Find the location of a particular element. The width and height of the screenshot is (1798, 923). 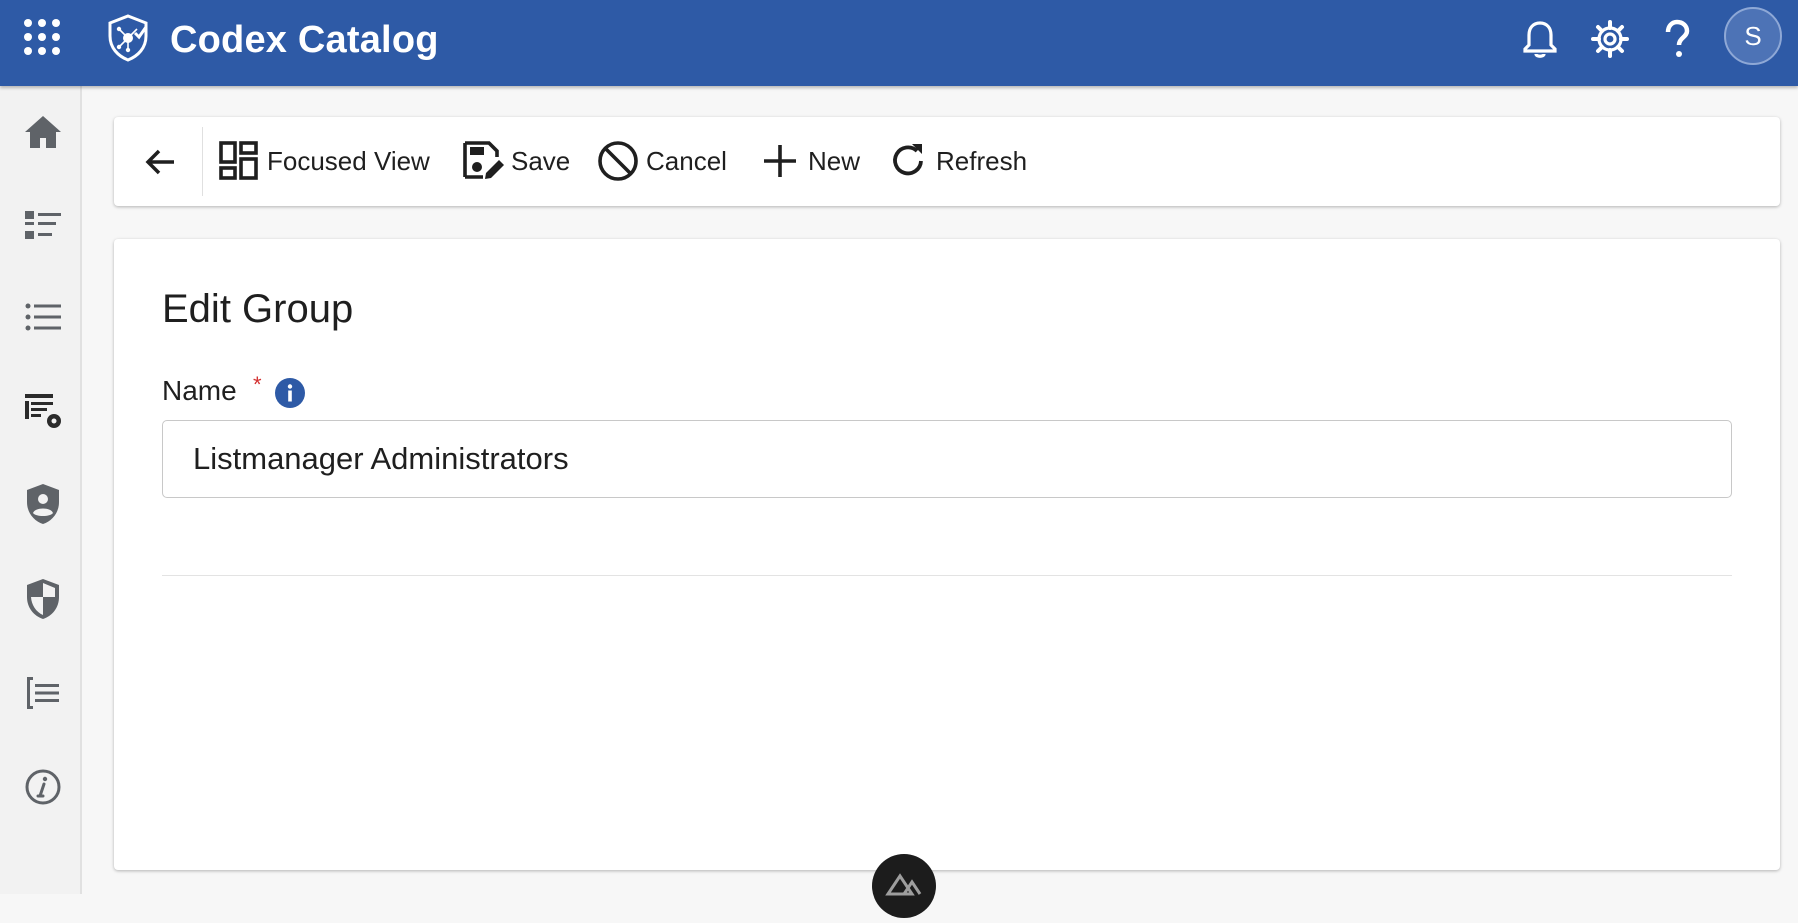

question-icon is located at coordinates (1677, 39).